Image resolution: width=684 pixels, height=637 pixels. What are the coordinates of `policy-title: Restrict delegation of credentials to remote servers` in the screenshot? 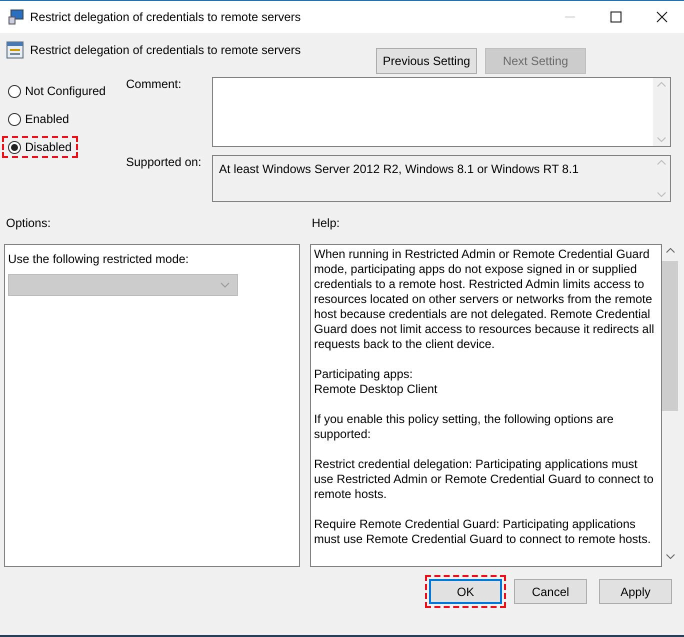 It's located at (165, 49).